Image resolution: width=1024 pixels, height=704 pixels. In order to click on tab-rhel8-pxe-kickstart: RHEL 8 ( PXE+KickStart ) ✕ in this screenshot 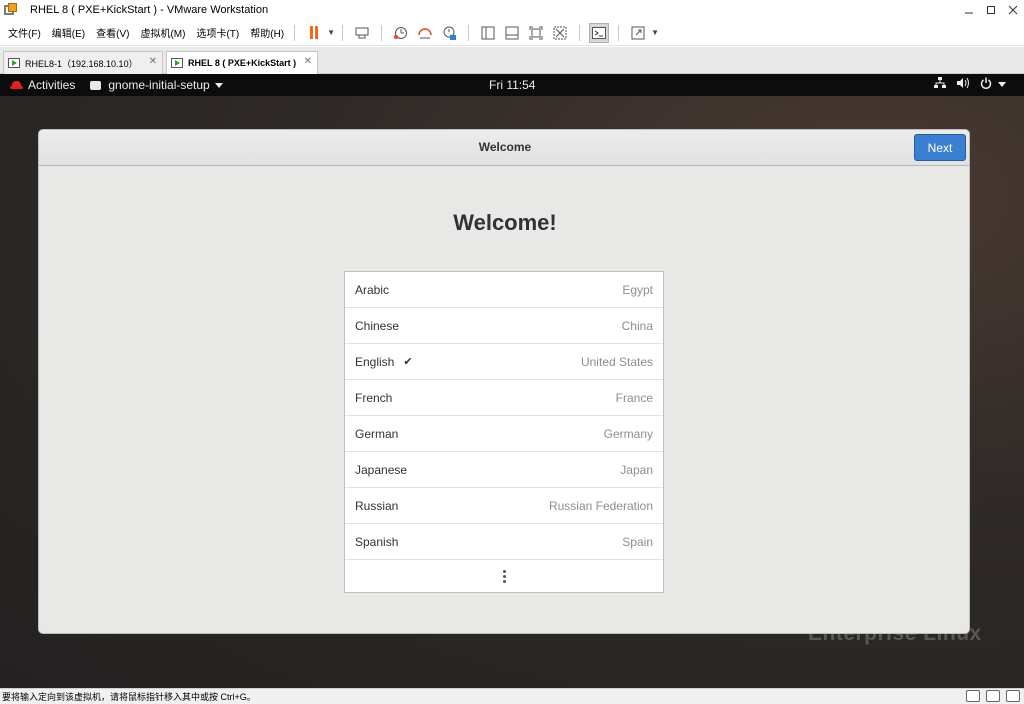, I will do `click(242, 62)`.